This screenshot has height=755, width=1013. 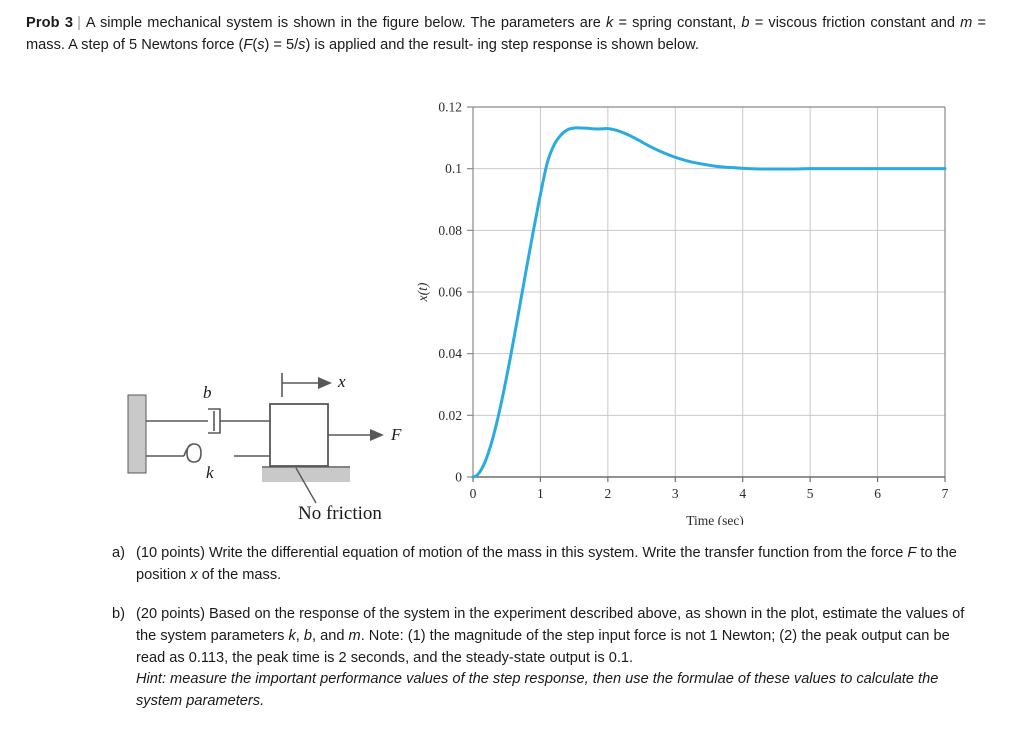 I want to click on x-tick-label: 4, so click(x=742, y=493).